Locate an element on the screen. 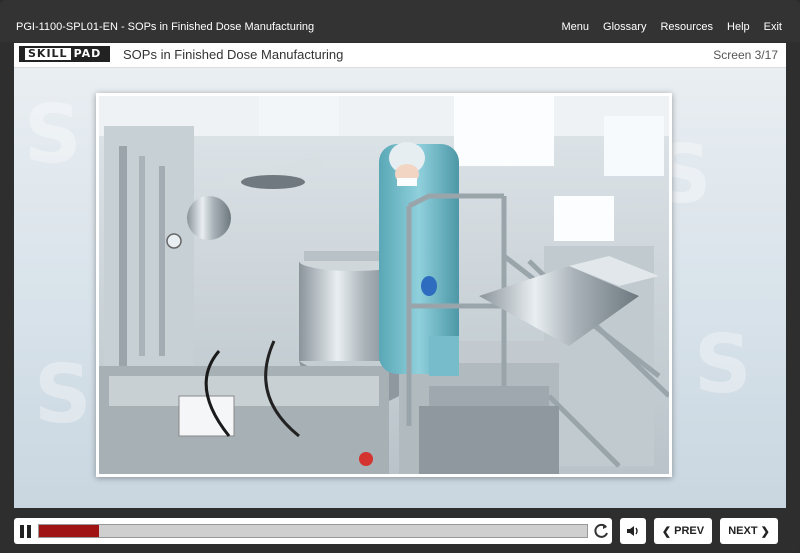 The image size is (800, 553). menu-link: Menu is located at coordinates (576, 27).